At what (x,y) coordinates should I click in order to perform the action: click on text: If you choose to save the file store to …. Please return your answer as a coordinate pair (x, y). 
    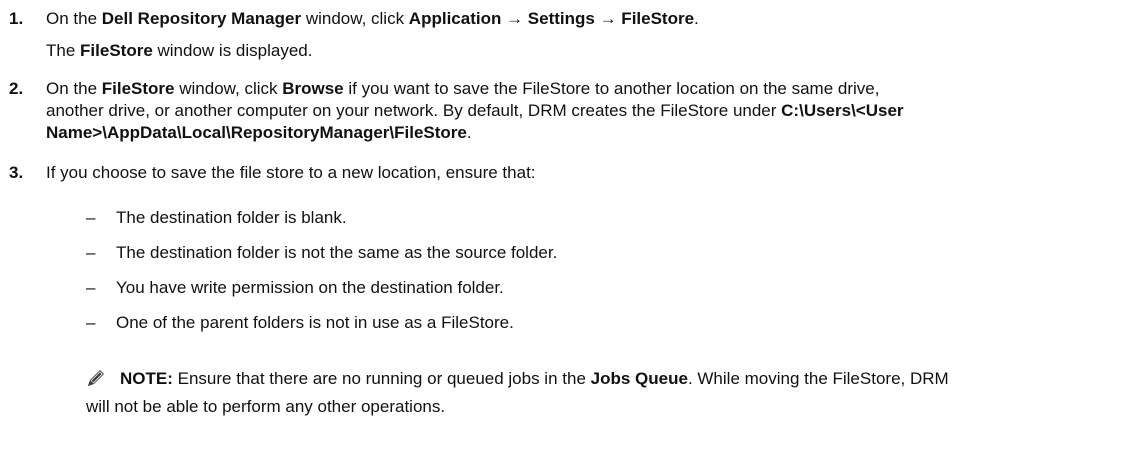
    Looking at the image, I should click on (291, 172).